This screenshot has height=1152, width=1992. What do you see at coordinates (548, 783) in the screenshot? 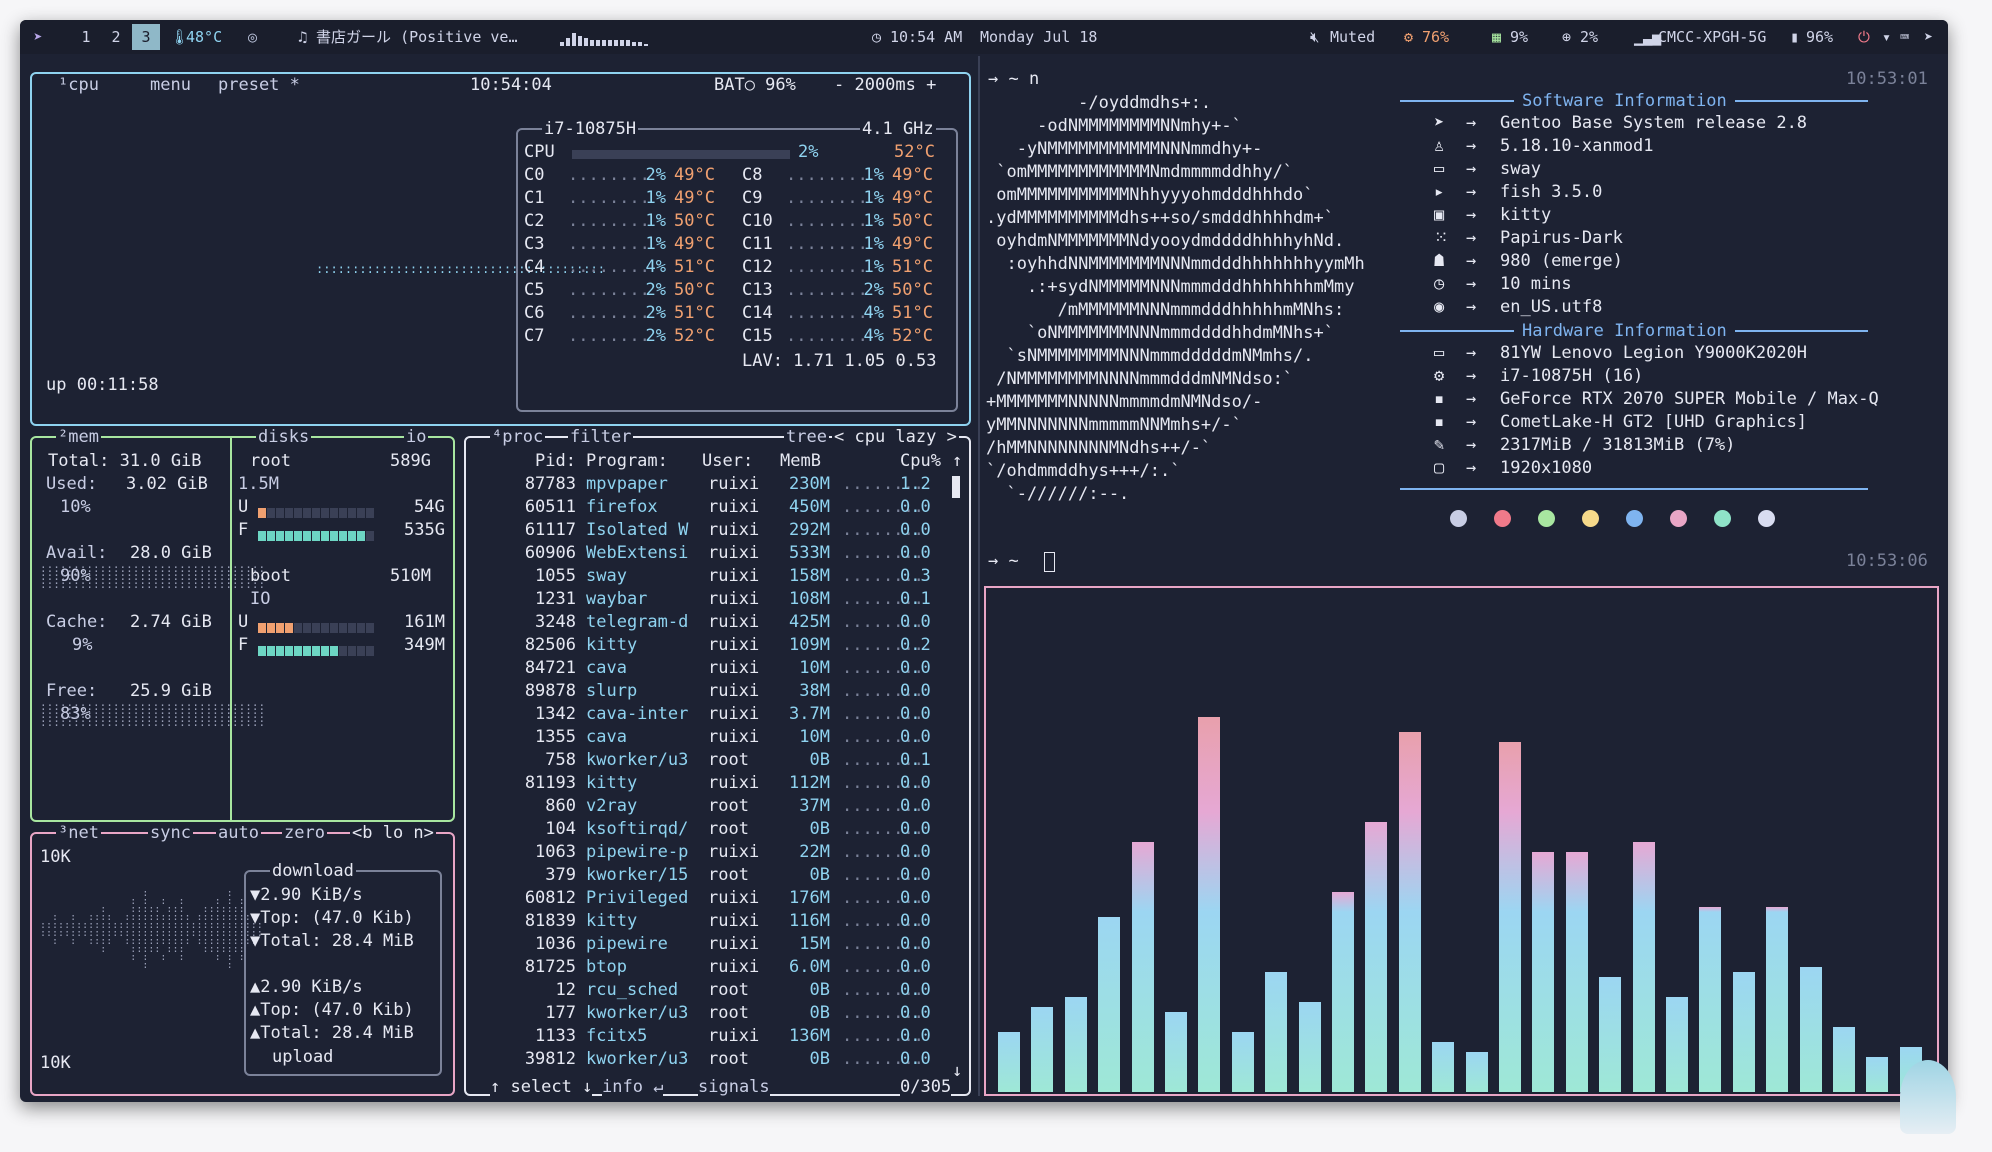
I see `proc-pid: 81193` at bounding box center [548, 783].